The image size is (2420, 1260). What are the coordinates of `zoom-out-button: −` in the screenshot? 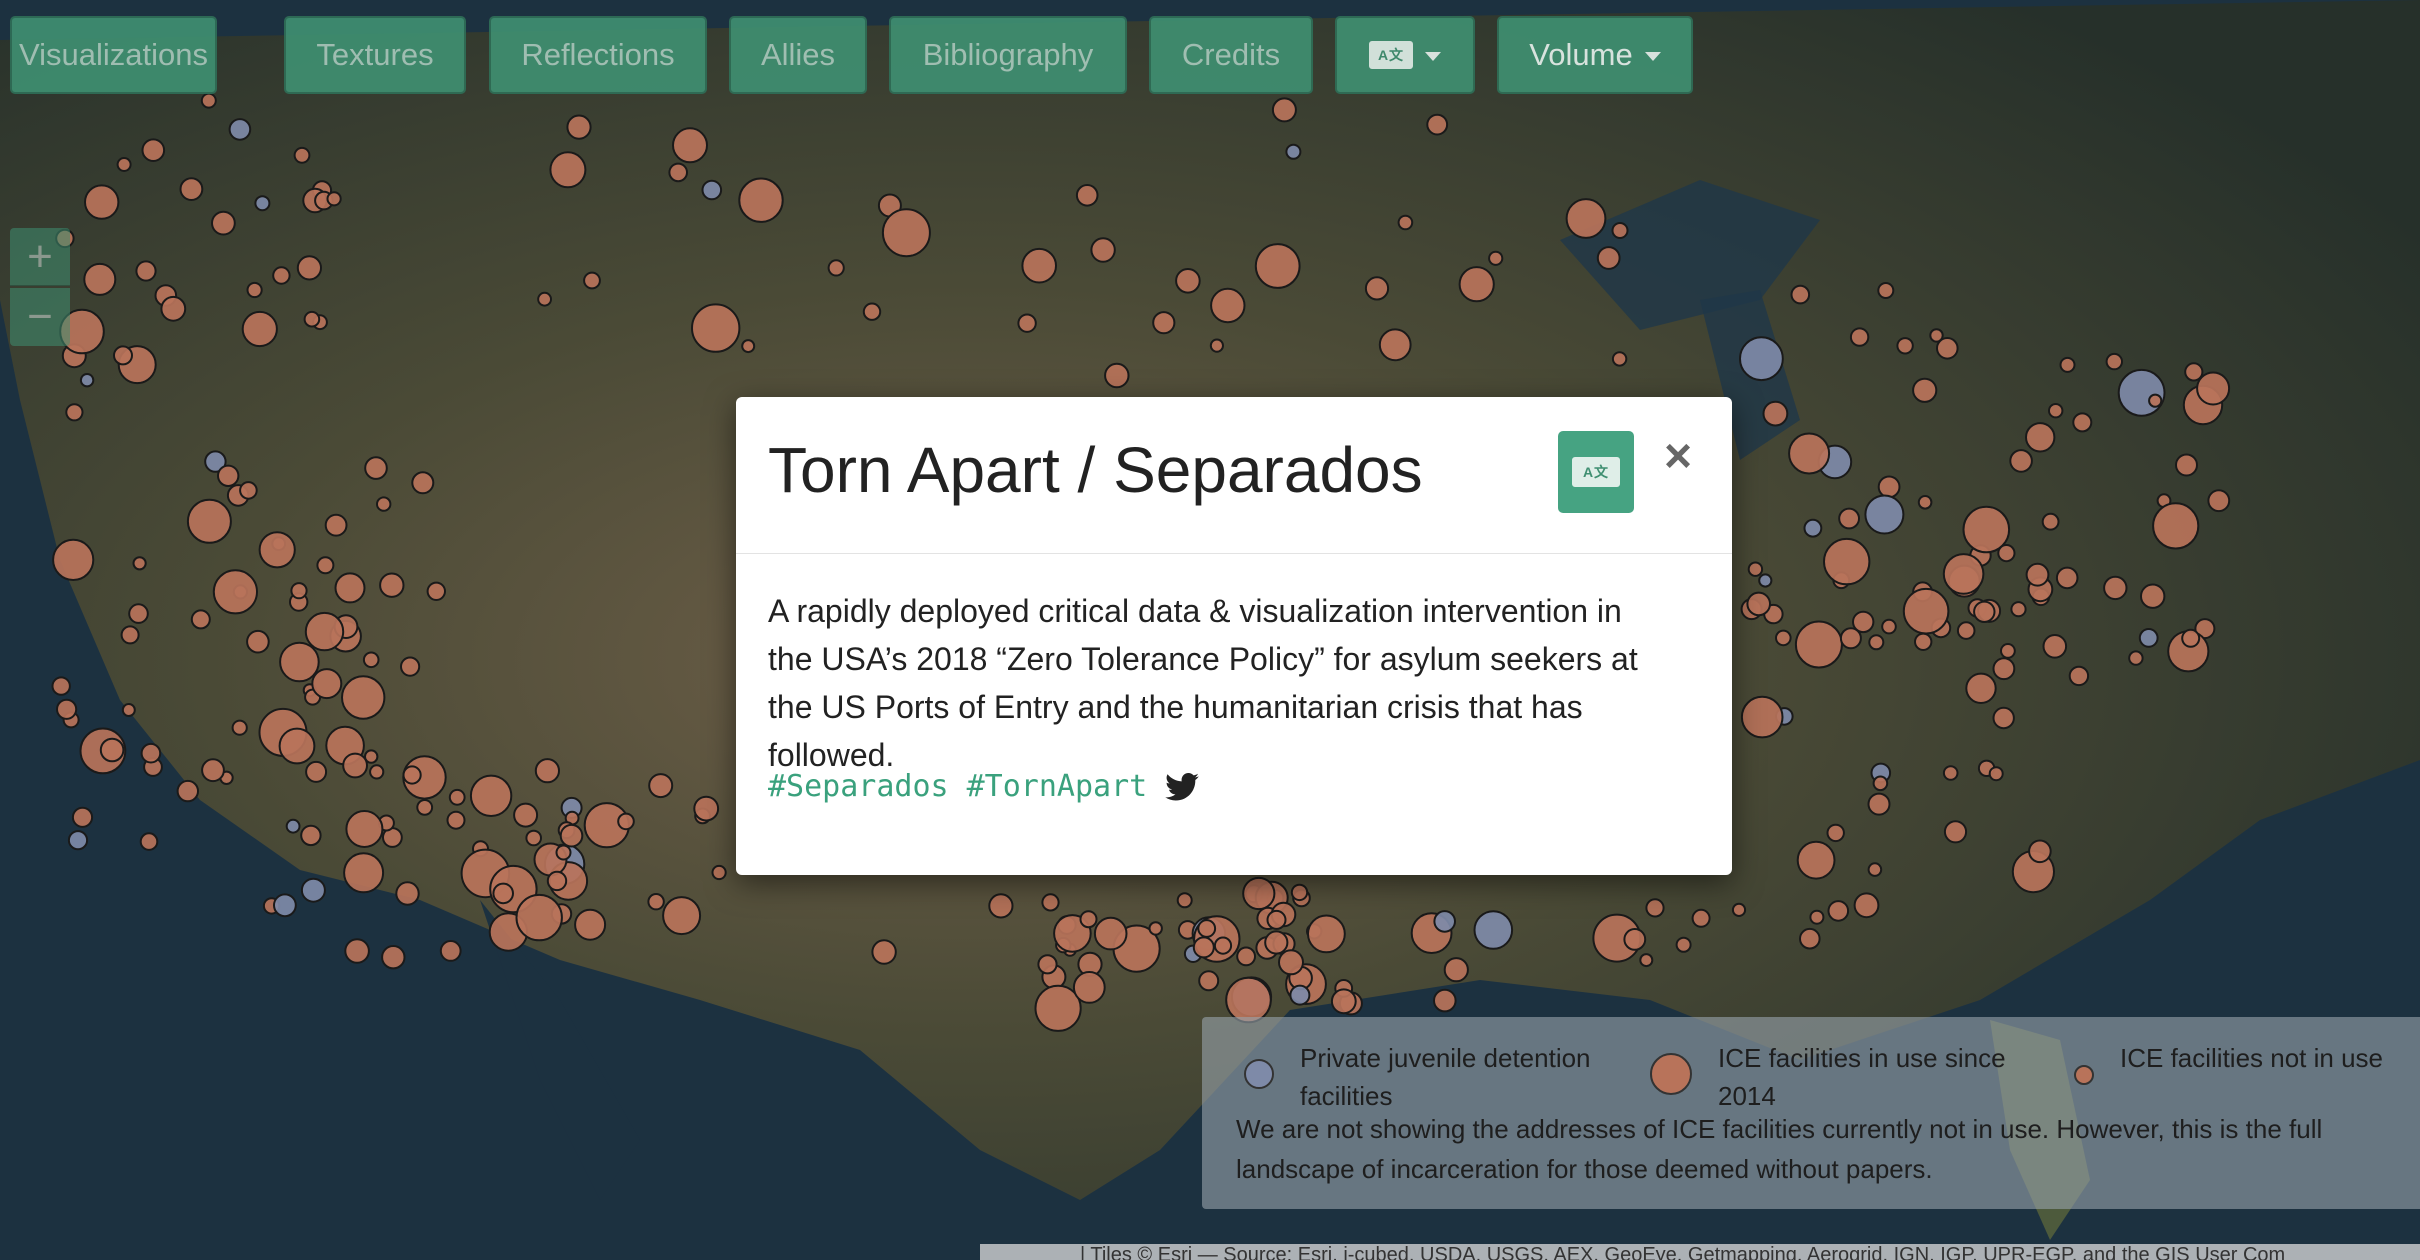 It's located at (40, 317).